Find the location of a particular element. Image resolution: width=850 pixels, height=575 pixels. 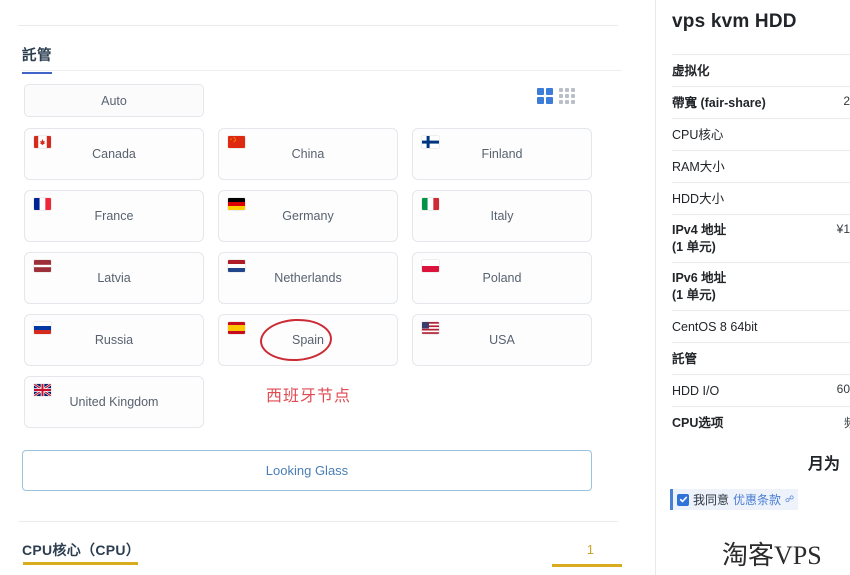

country-card-finland: Finland is located at coordinates (502, 154).